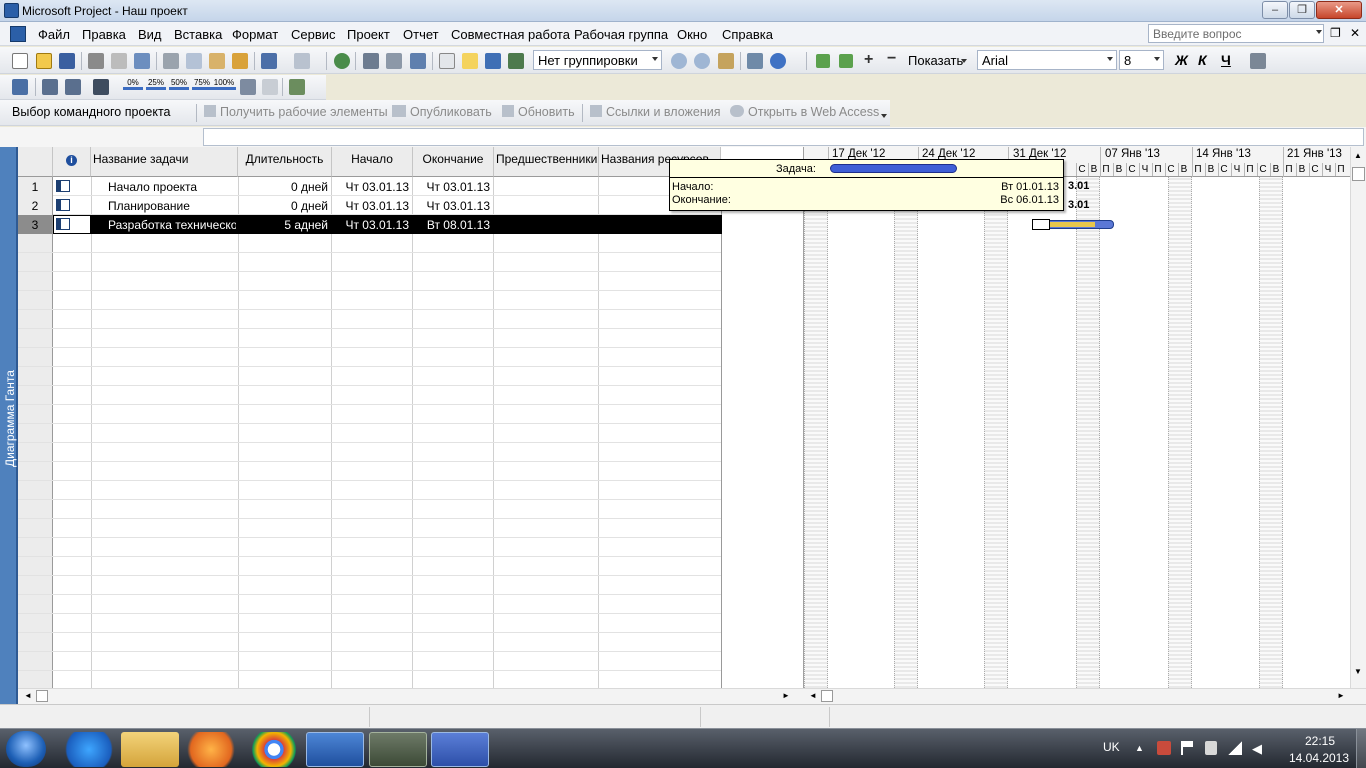  What do you see at coordinates (179, 84) in the screenshot?
I see `percent-50-button: 50%` at bounding box center [179, 84].